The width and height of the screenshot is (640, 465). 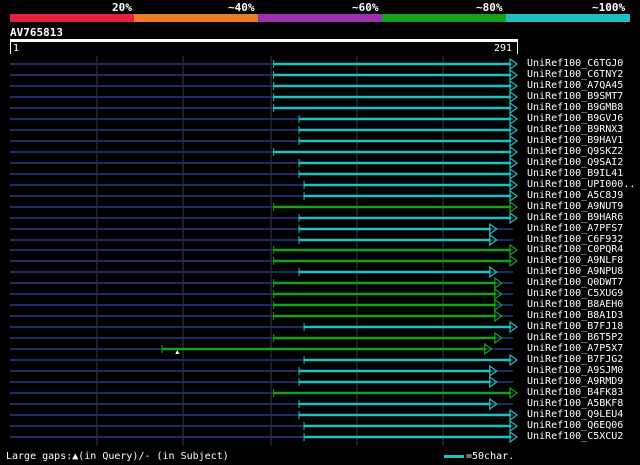 I want to click on hit-label: UniRef100_C5XCU2, so click(x=575, y=436).